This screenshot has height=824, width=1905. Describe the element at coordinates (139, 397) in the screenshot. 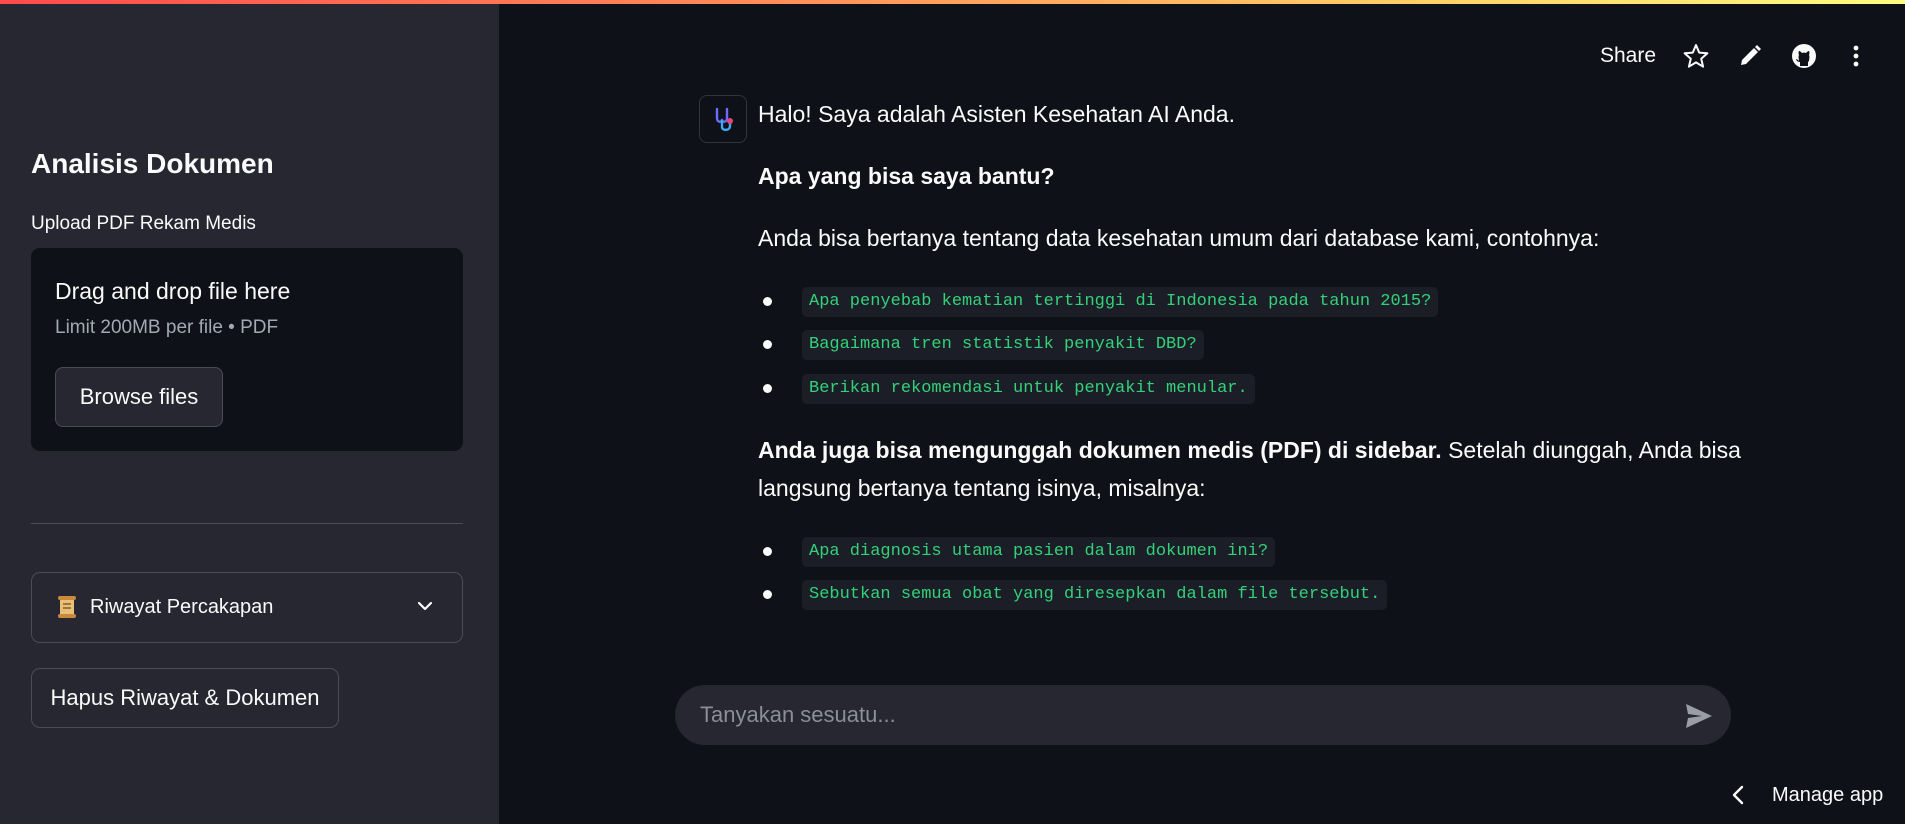

I see `browse-files-button: Browse files` at that location.